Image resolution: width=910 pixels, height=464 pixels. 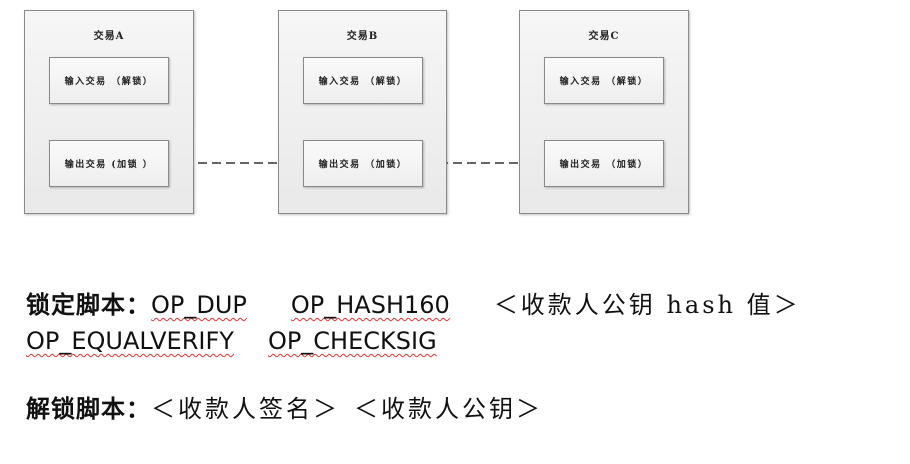 I want to click on transaction-a-panel: 交易A 输入交易 （解锁） 输出交易 (加锁 ）, so click(x=109, y=112).